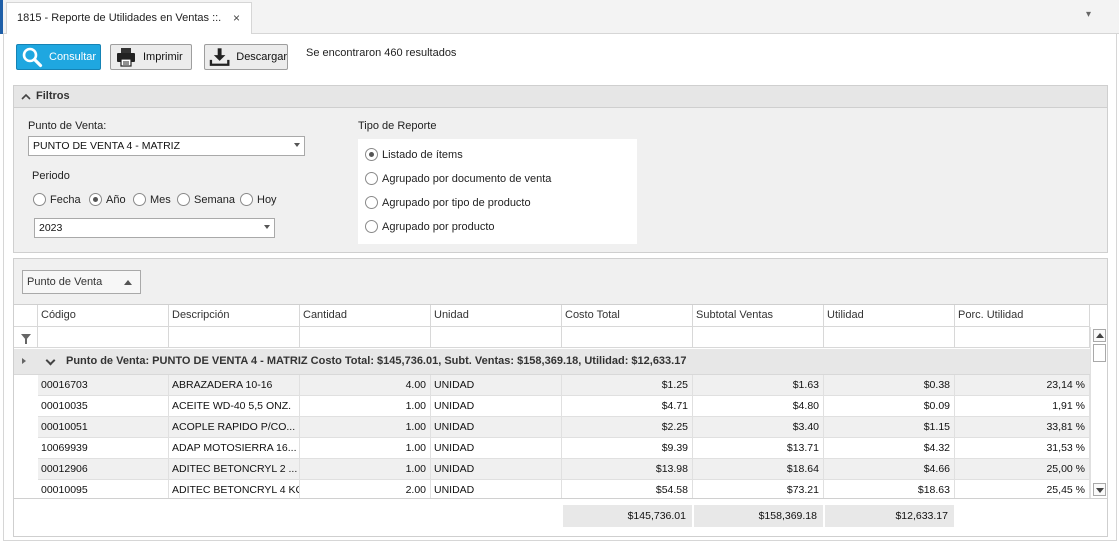 This screenshot has height=543, width=1119. Describe the element at coordinates (128, 282) in the screenshot. I see `sort-ascending-icon` at that location.